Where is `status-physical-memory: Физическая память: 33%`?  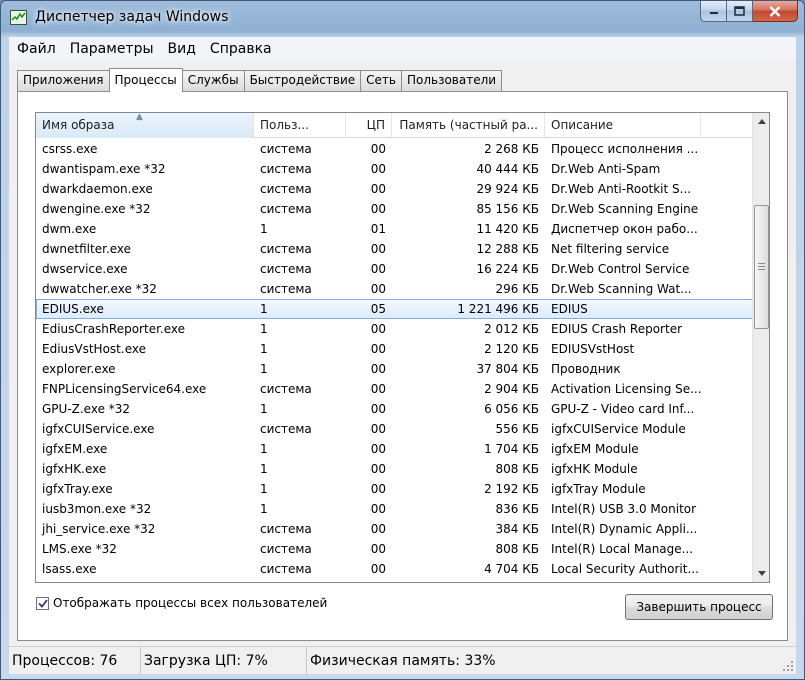 status-physical-memory: Физическая память: 33% is located at coordinates (403, 661).